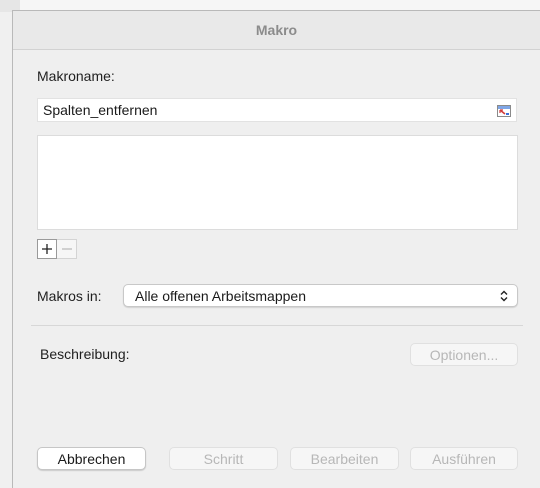  What do you see at coordinates (277, 110) in the screenshot?
I see `macro-name-field: Spalten_entfernen` at bounding box center [277, 110].